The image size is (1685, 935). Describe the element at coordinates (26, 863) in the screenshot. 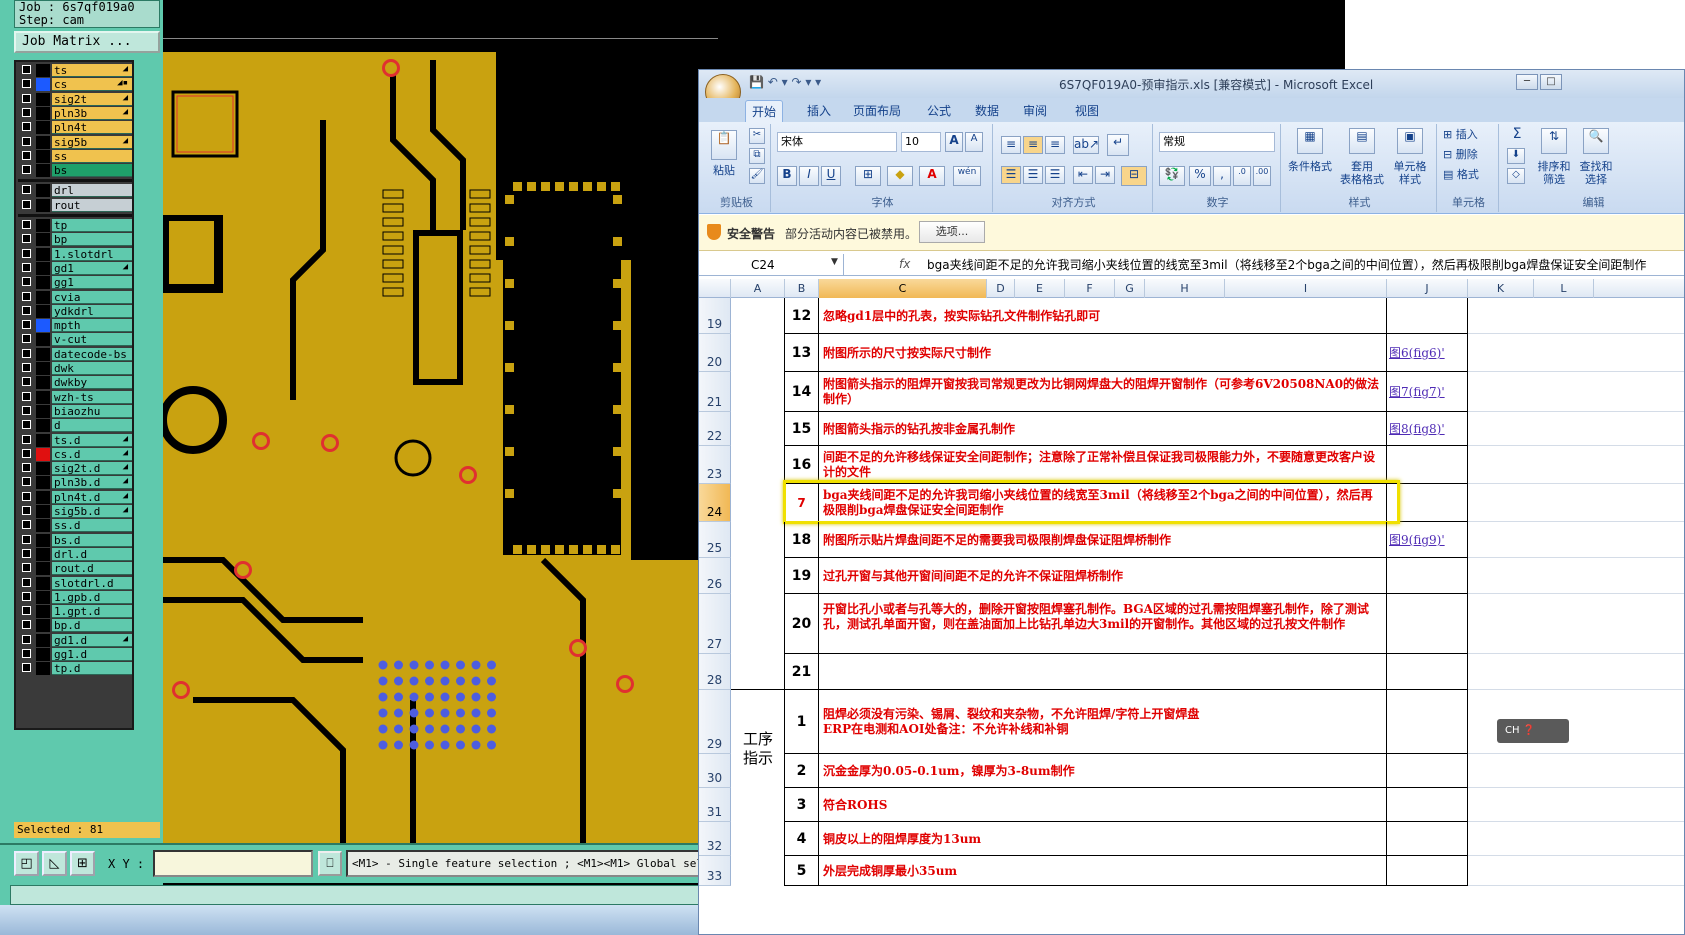

I see `zoom-box-button: ◰` at that location.